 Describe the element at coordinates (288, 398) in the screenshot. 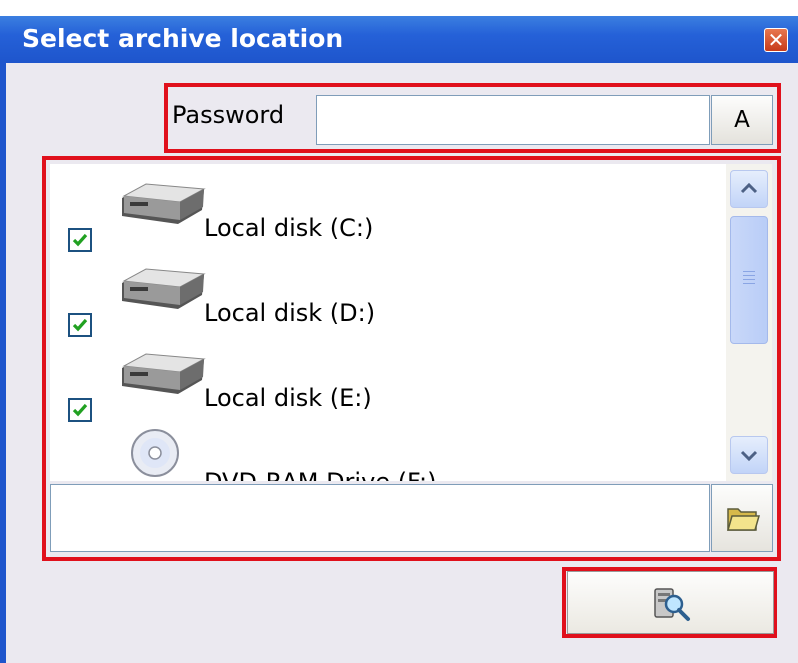

I see `drive-label: Local disk (E:)` at that location.